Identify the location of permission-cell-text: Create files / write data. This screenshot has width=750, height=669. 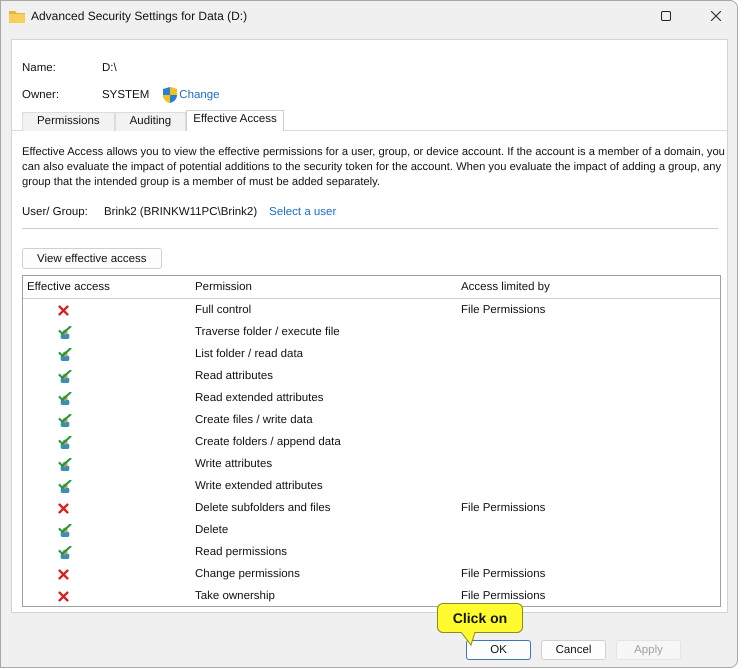
(254, 420).